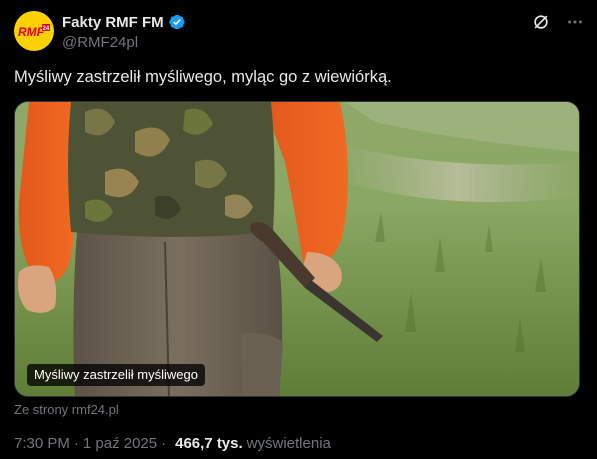 The image size is (597, 459). What do you see at coordinates (124, 42) in the screenshot?
I see `handle: @RMF24pl` at bounding box center [124, 42].